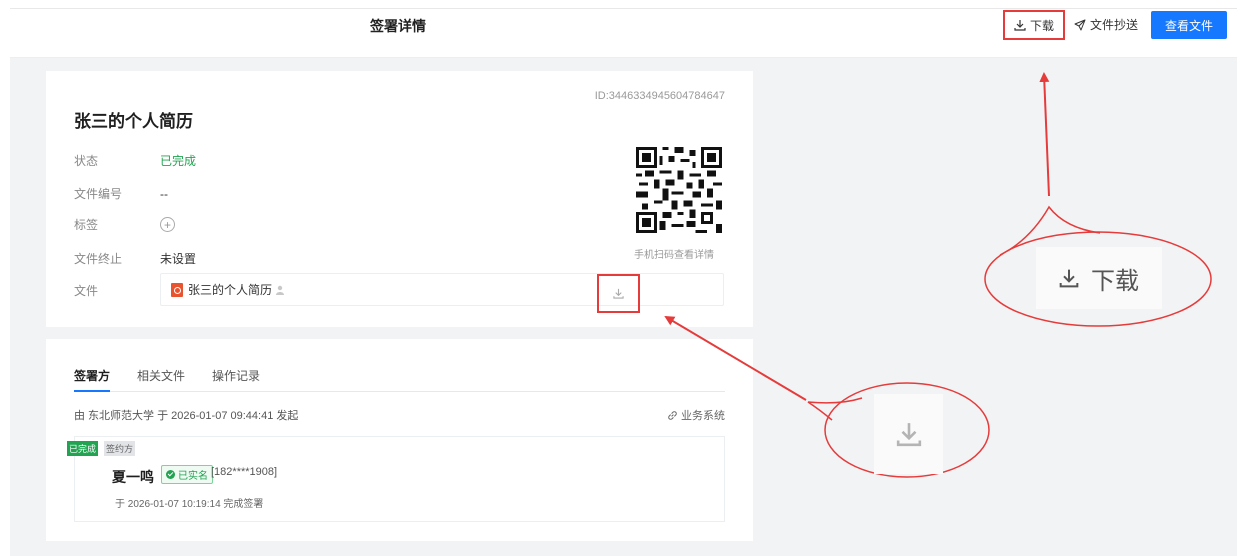 The image size is (1244, 556). Describe the element at coordinates (1044, 134) in the screenshot. I see `arrow-to-top-download` at that location.